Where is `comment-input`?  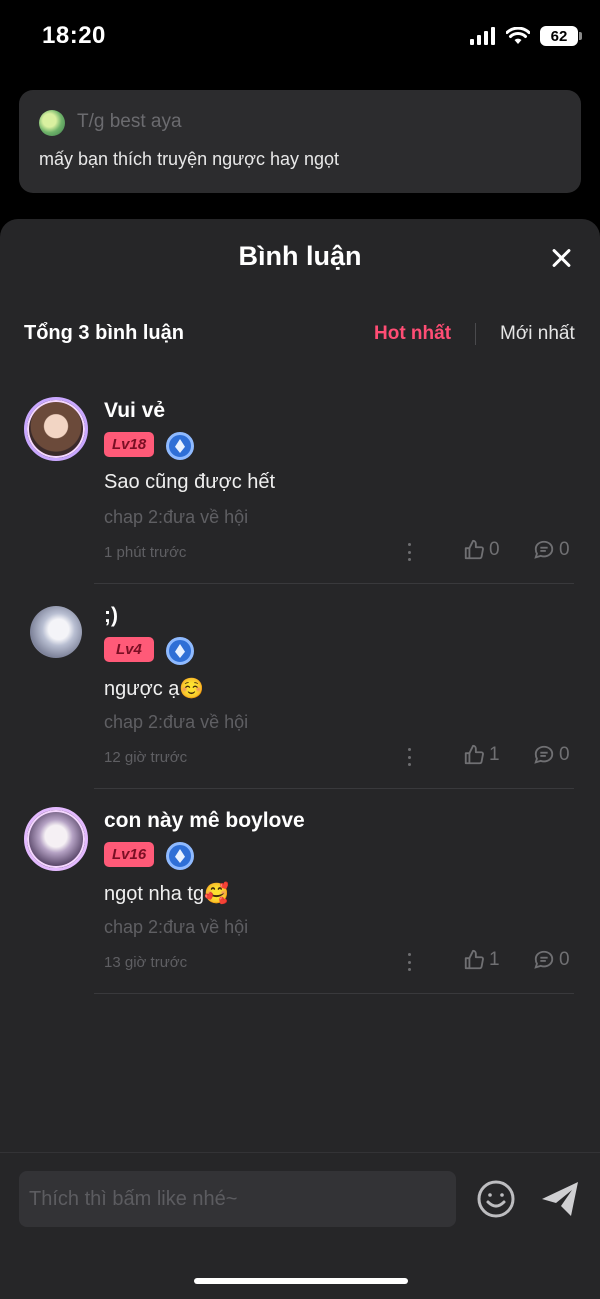
comment-input is located at coordinates (237, 1199).